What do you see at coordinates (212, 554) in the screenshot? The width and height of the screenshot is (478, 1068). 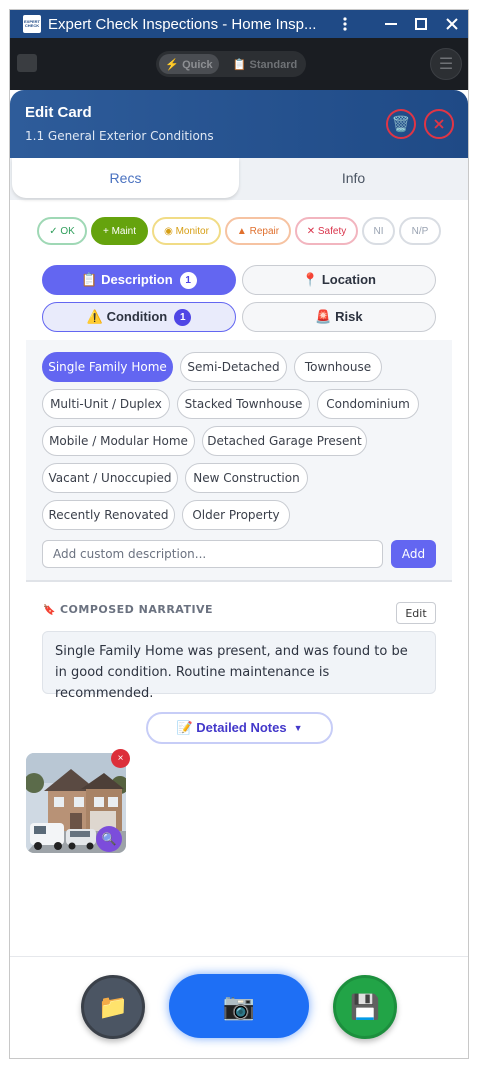 I see `custom-description-input` at bounding box center [212, 554].